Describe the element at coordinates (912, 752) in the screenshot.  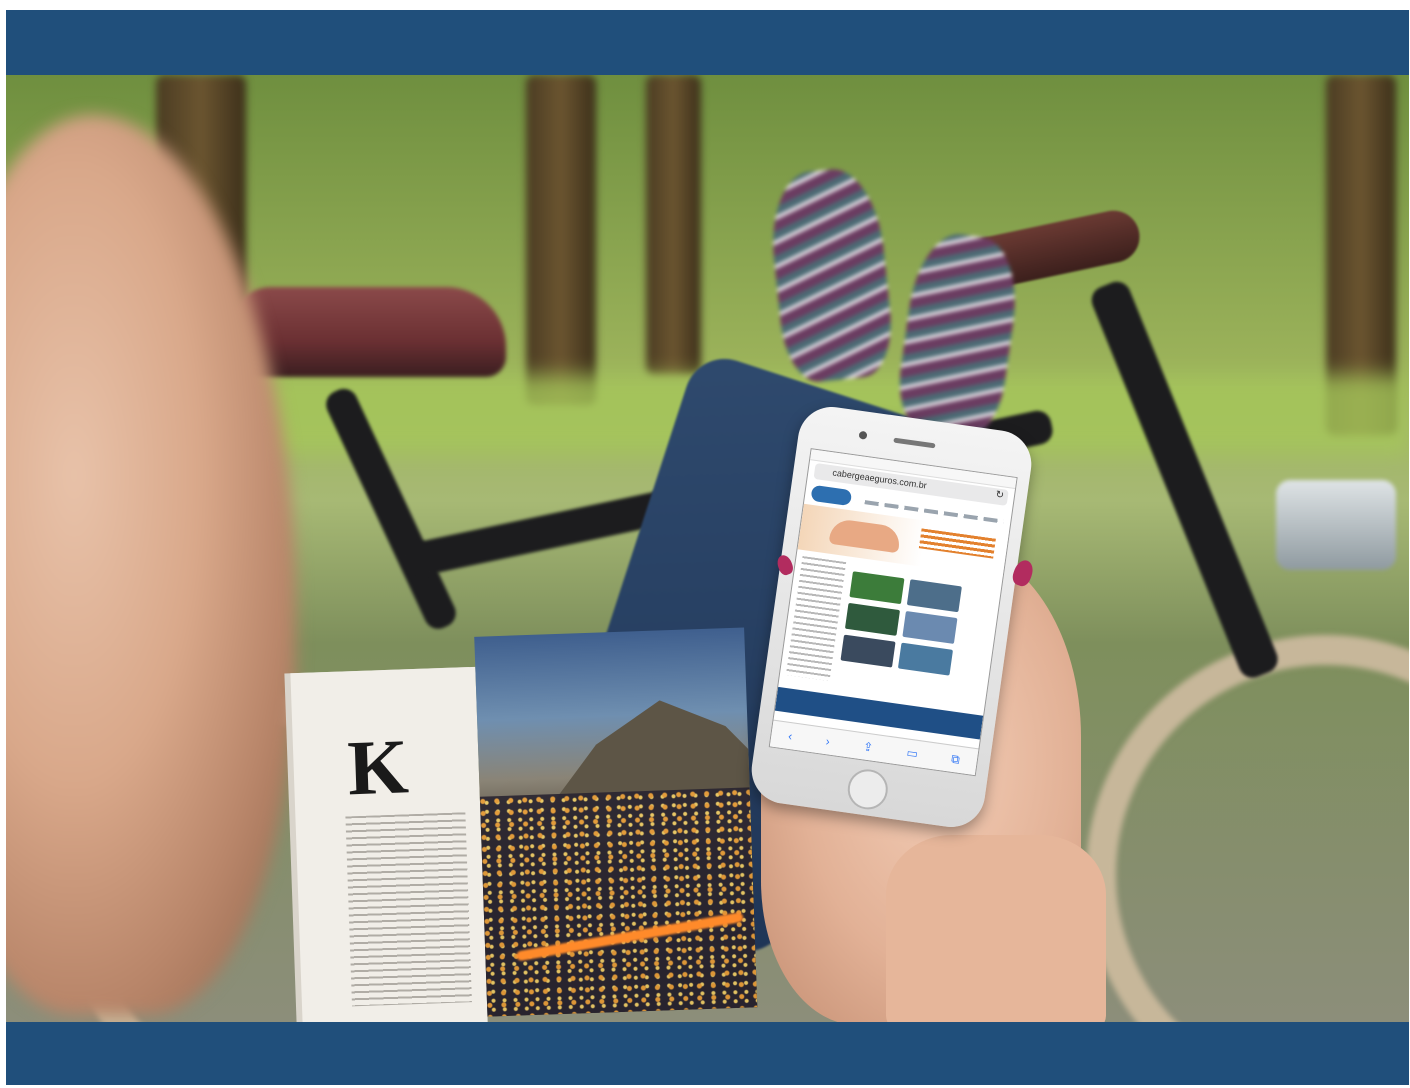
I see `bookmarks-icon: ▭` at that location.